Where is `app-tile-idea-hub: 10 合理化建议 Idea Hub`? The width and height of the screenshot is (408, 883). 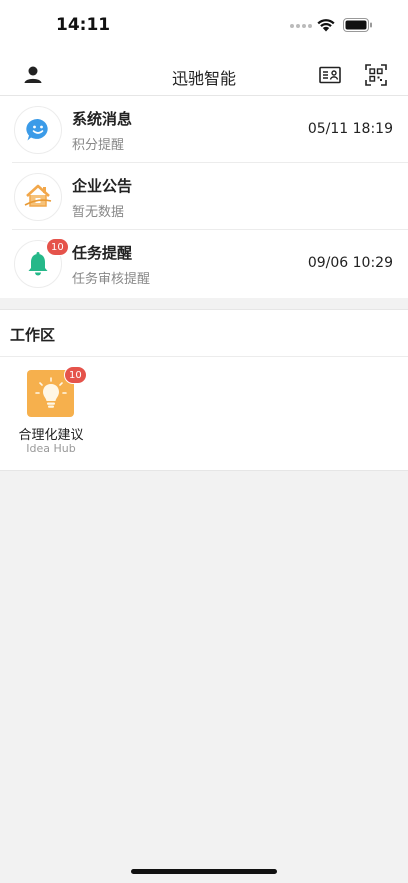
app-tile-idea-hub: 10 合理化建议 Idea Hub is located at coordinates (51, 415).